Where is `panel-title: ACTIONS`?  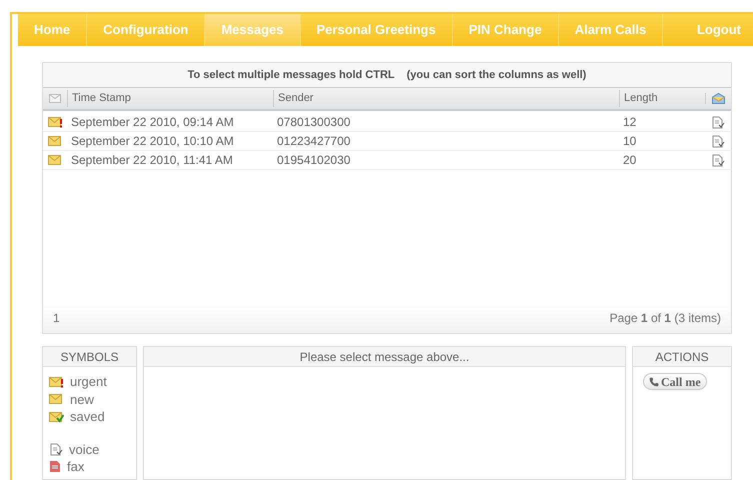 panel-title: ACTIONS is located at coordinates (682, 357).